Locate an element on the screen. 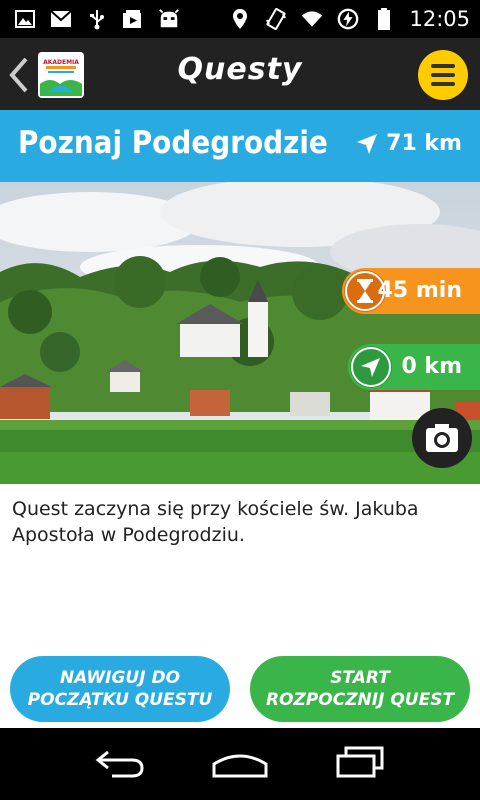 Image resolution: width=480 pixels, height=800 pixels. media-icon is located at coordinates (133, 19).